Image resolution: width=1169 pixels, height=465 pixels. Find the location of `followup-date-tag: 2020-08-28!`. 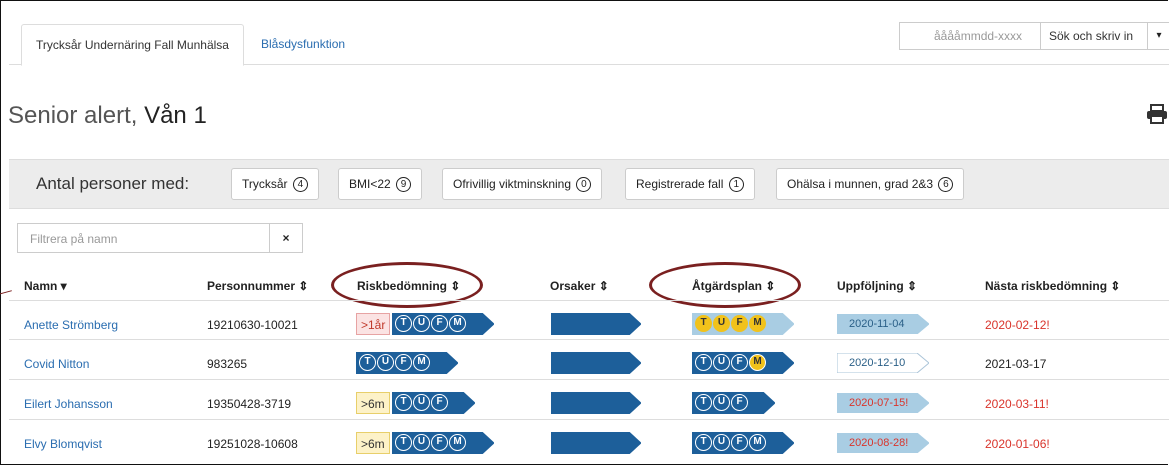

followup-date-tag: 2020-08-28! is located at coordinates (883, 443).